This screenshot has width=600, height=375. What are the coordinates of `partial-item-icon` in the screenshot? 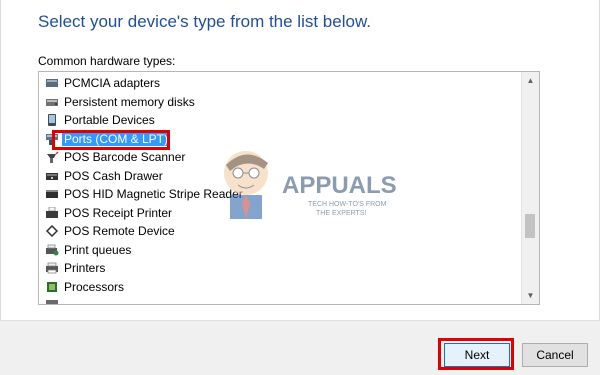 It's located at (52, 301).